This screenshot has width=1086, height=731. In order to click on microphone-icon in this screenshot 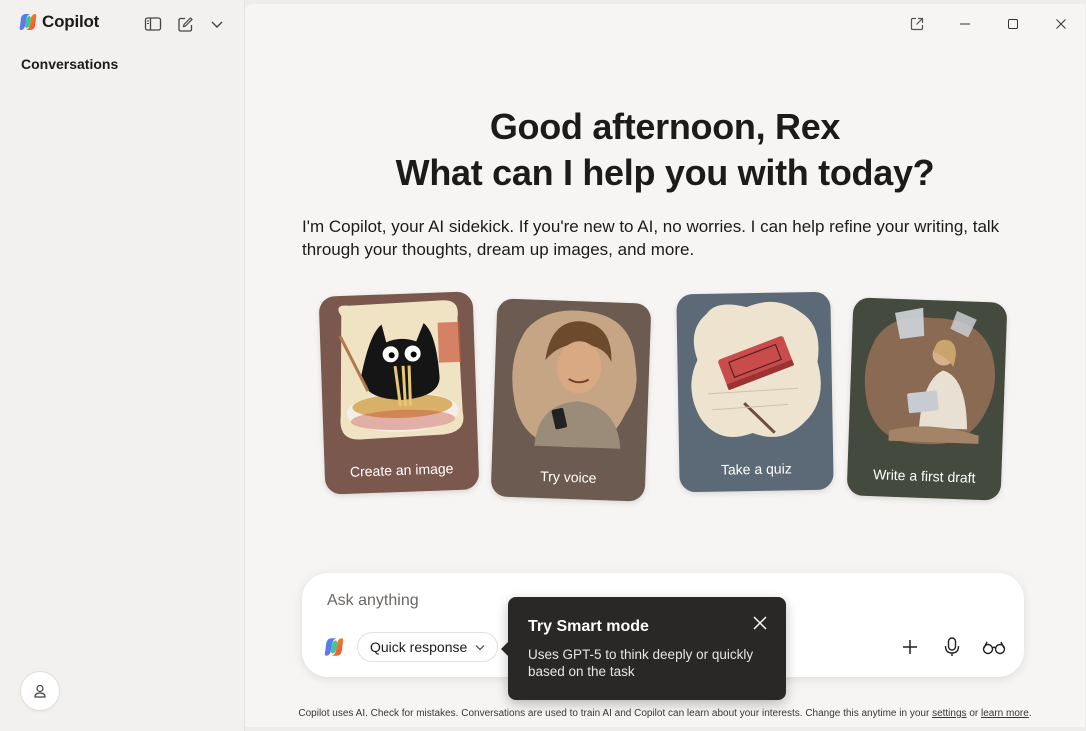, I will do `click(952, 646)`.